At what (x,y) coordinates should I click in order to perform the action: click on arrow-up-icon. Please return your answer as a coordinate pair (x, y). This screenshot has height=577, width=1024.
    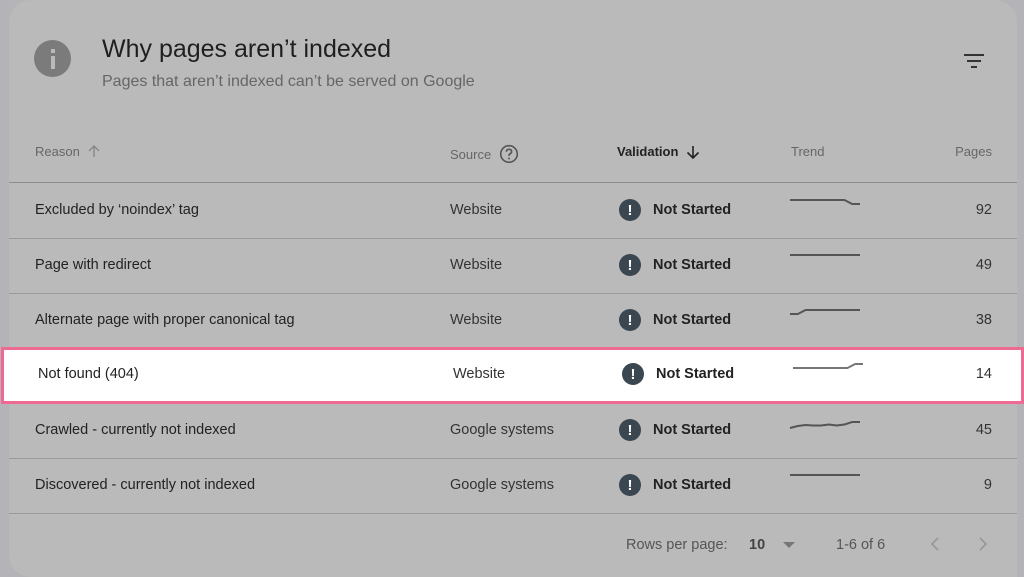
    Looking at the image, I should click on (94, 151).